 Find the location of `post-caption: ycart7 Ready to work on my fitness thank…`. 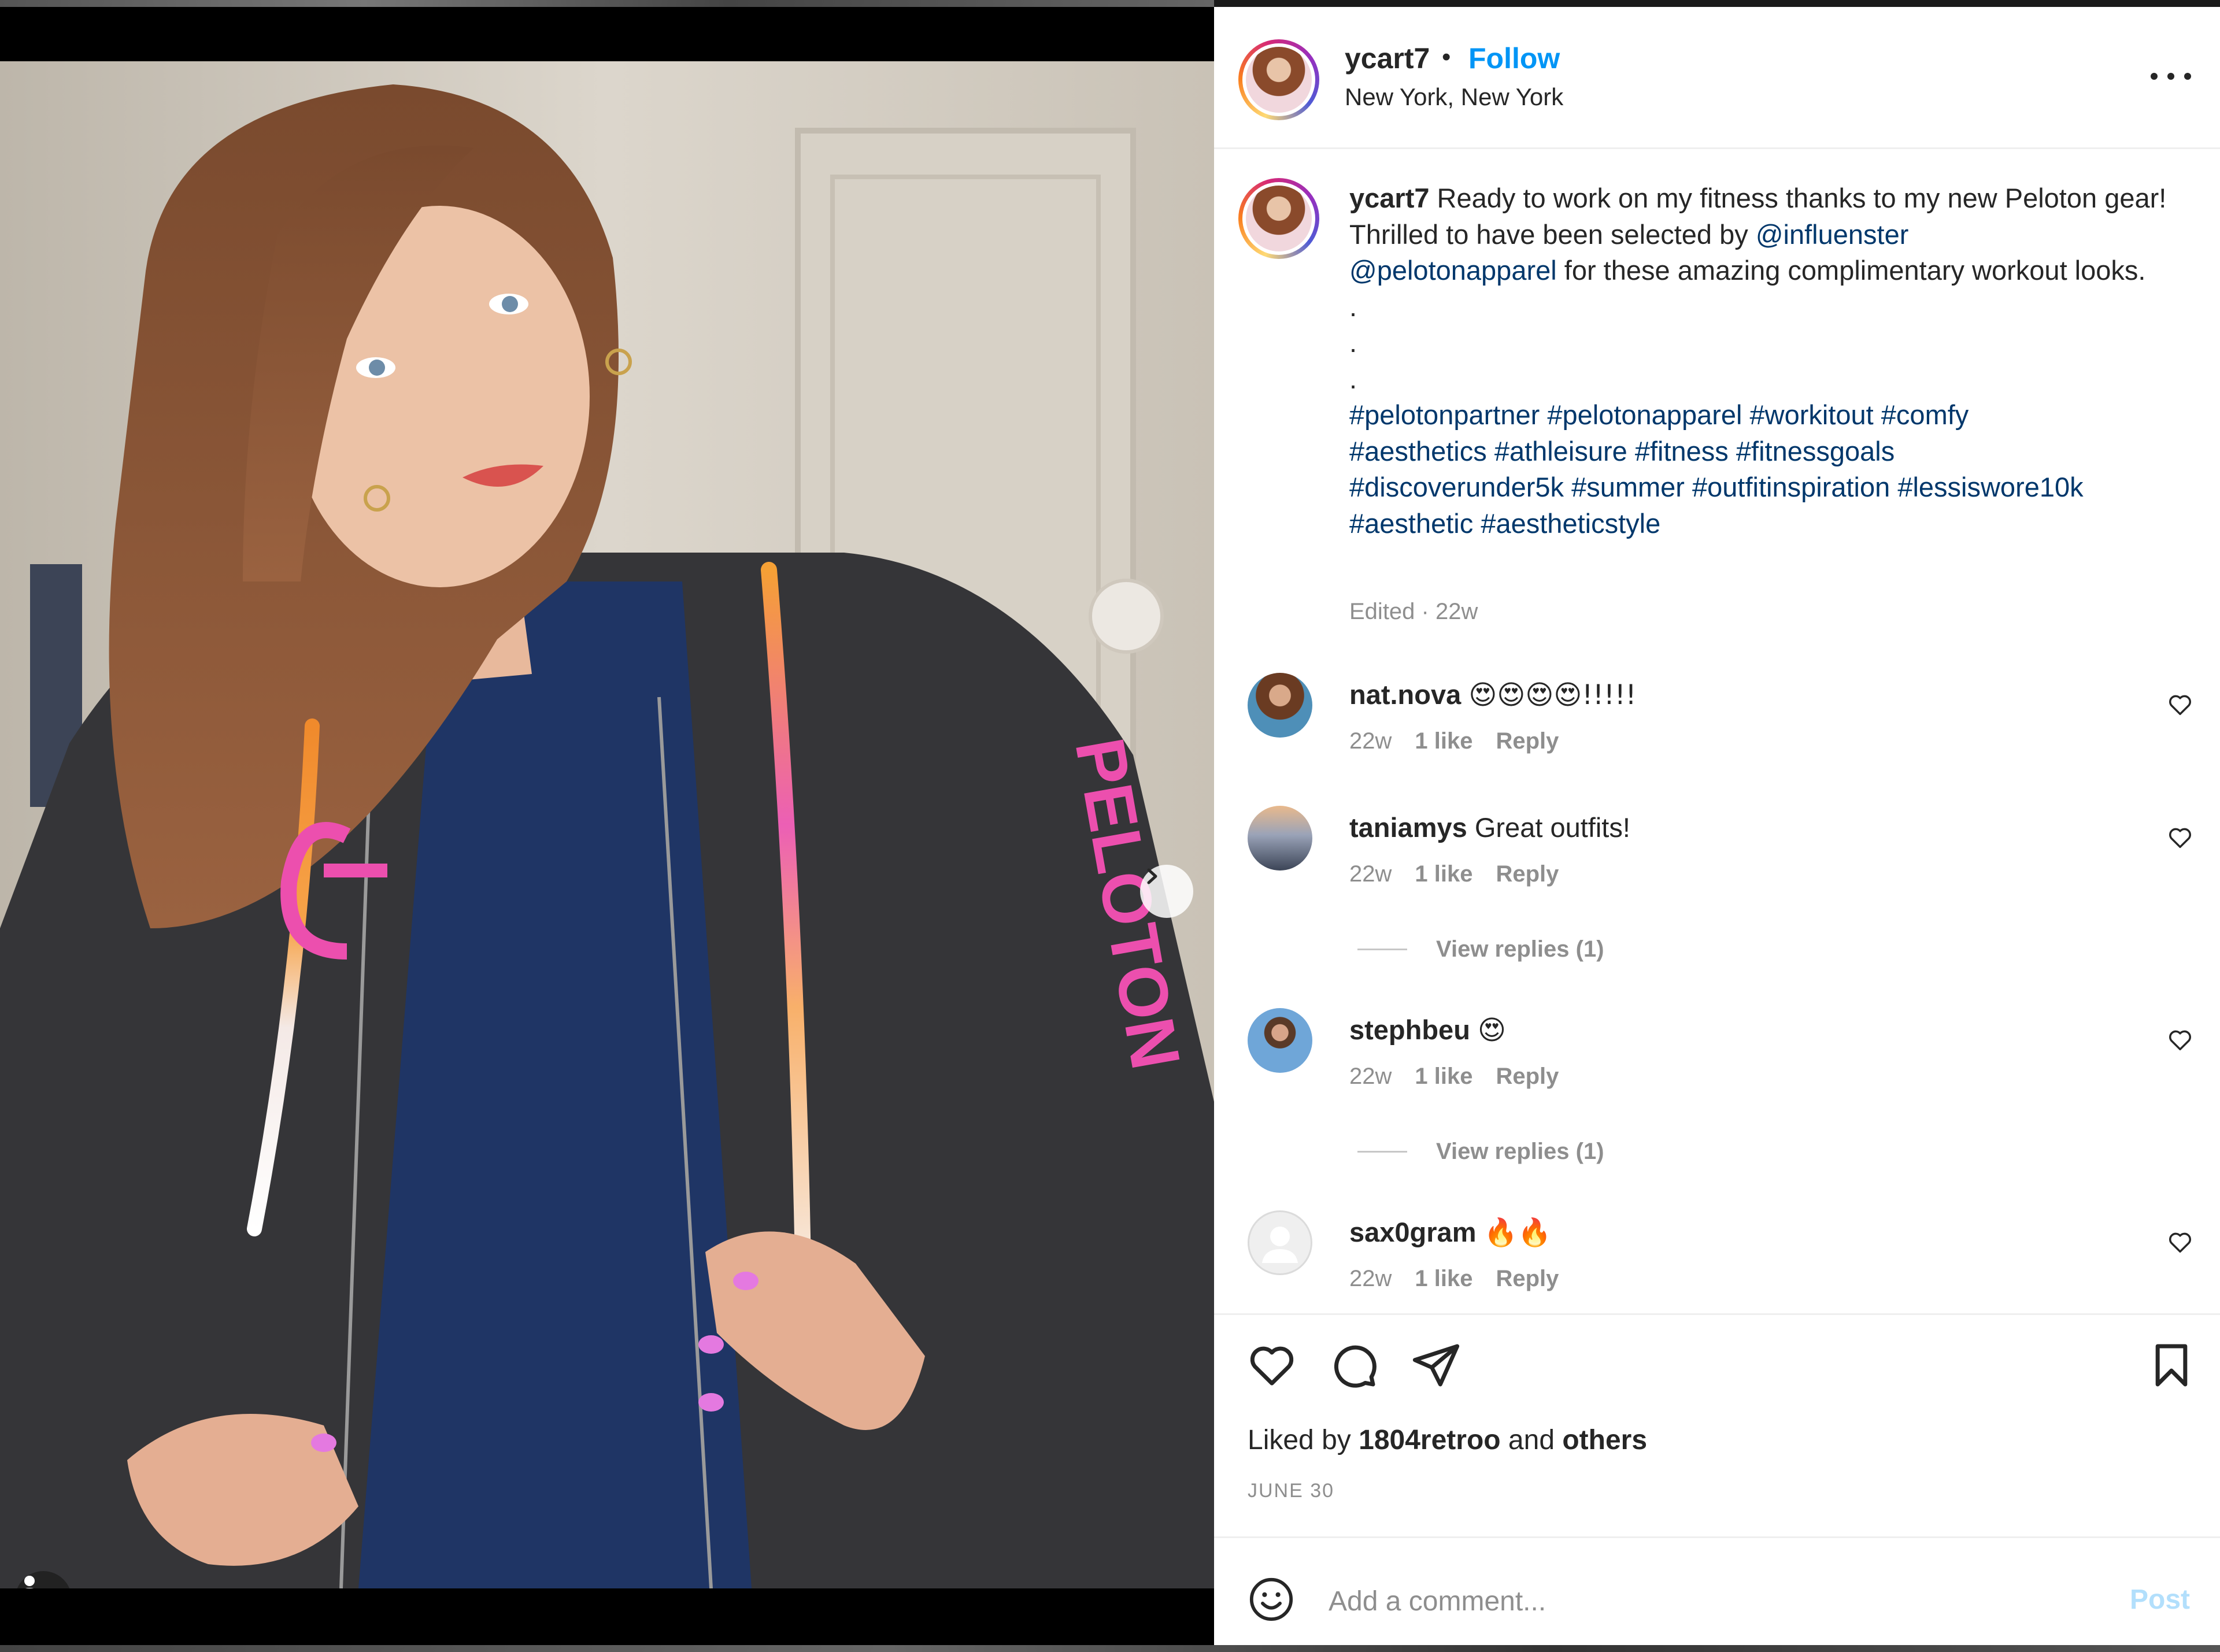

post-caption: ycart7 Ready to work on my fitness thank… is located at coordinates (1771, 361).